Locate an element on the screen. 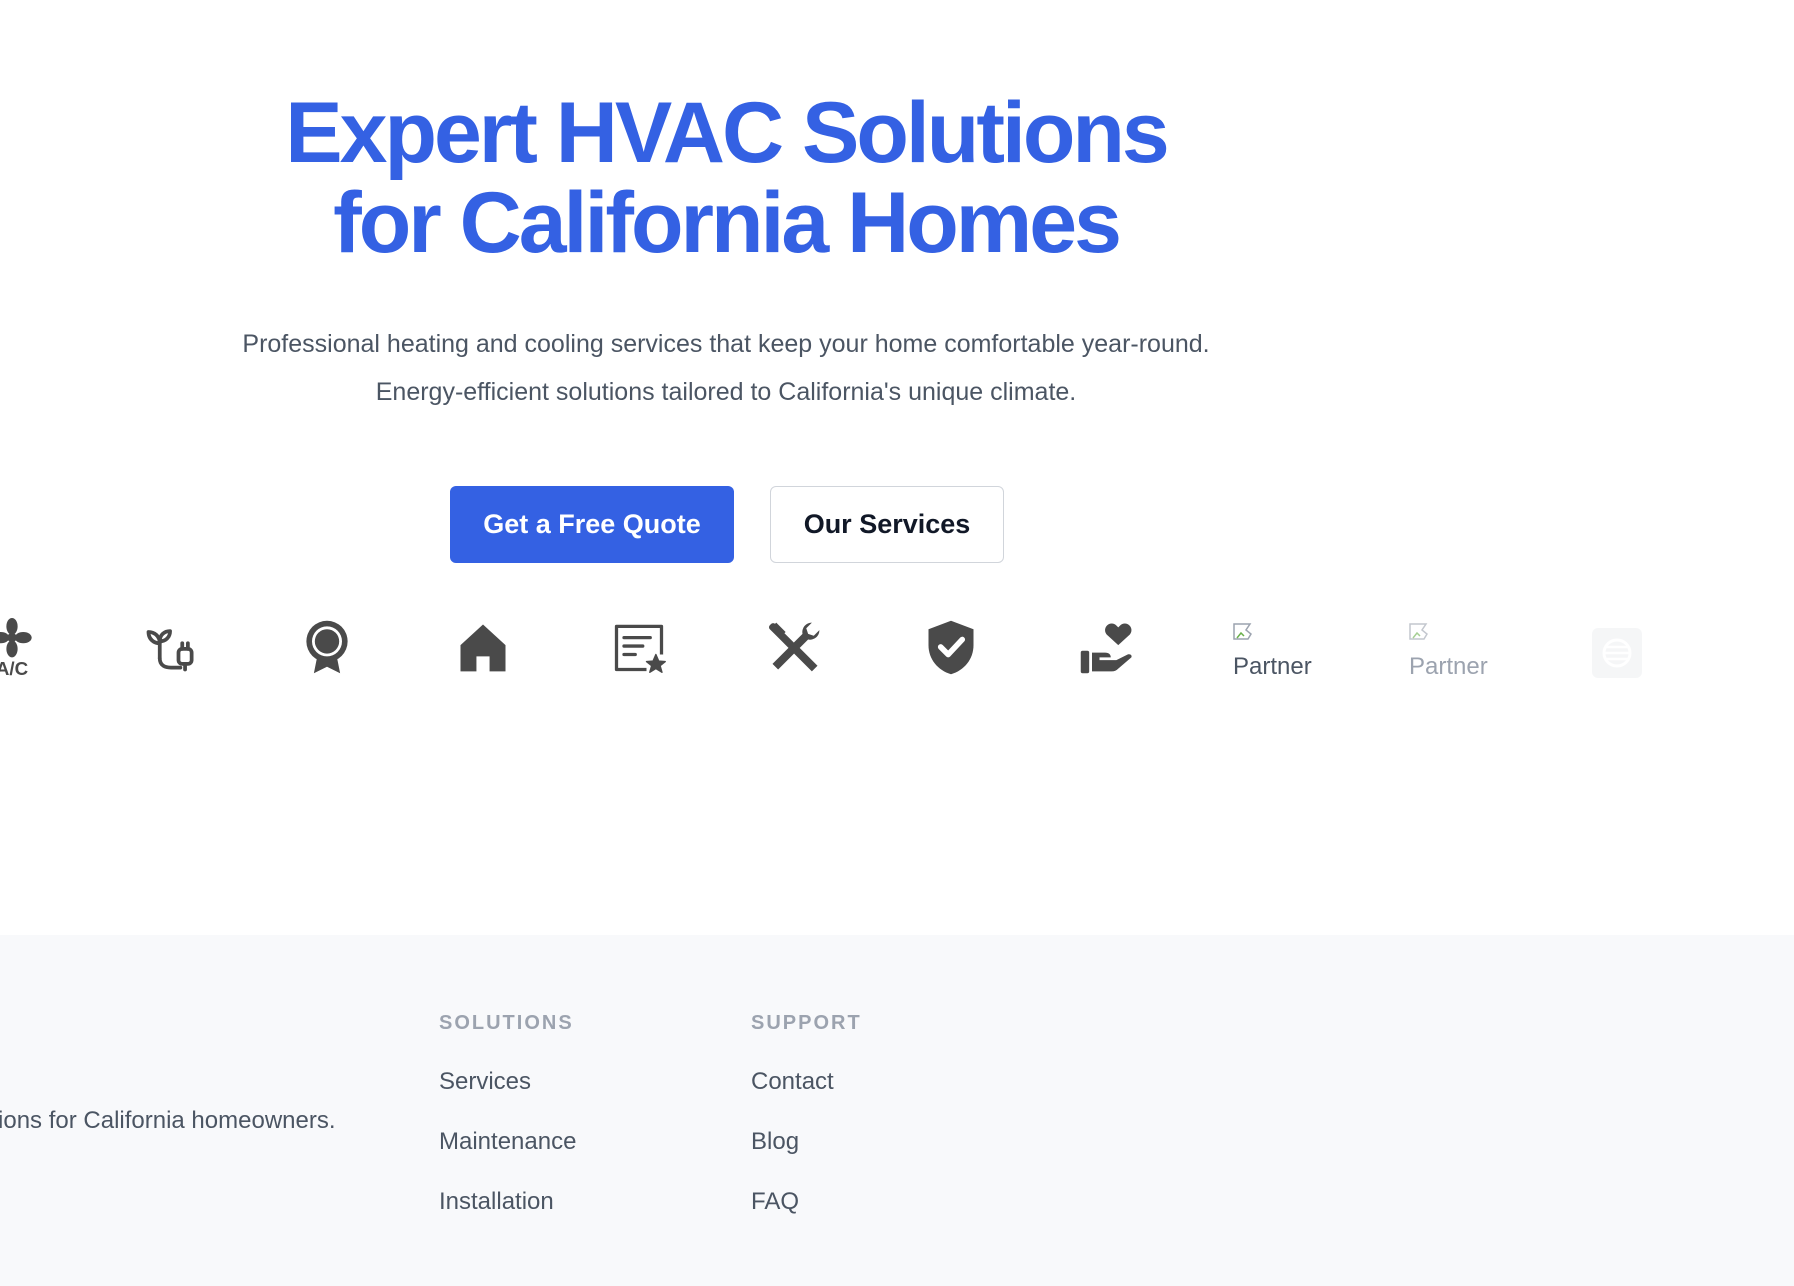 The width and height of the screenshot is (1794, 1286). award-ribbon-icon is located at coordinates (327, 647).